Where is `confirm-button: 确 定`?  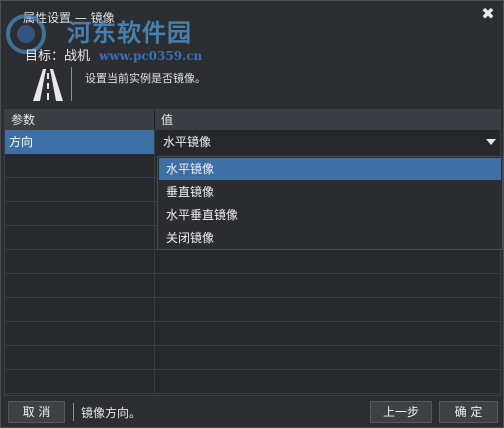 confirm-button: 确 定 is located at coordinates (468, 412).